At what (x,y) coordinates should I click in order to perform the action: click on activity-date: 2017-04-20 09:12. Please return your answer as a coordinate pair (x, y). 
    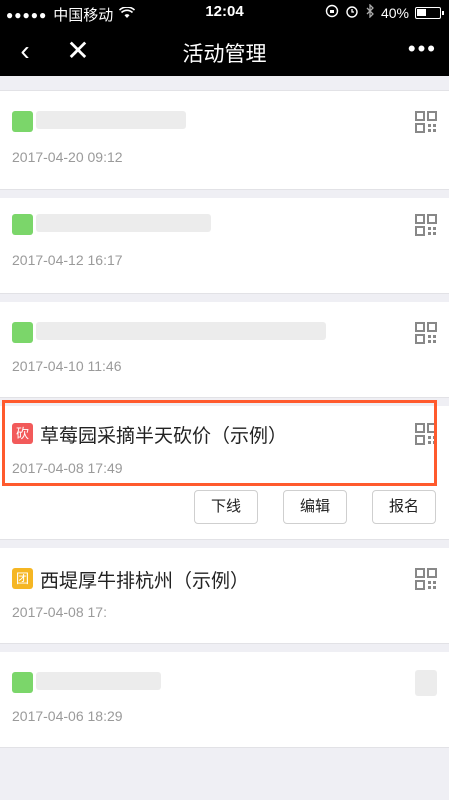
    Looking at the image, I should click on (67, 157).